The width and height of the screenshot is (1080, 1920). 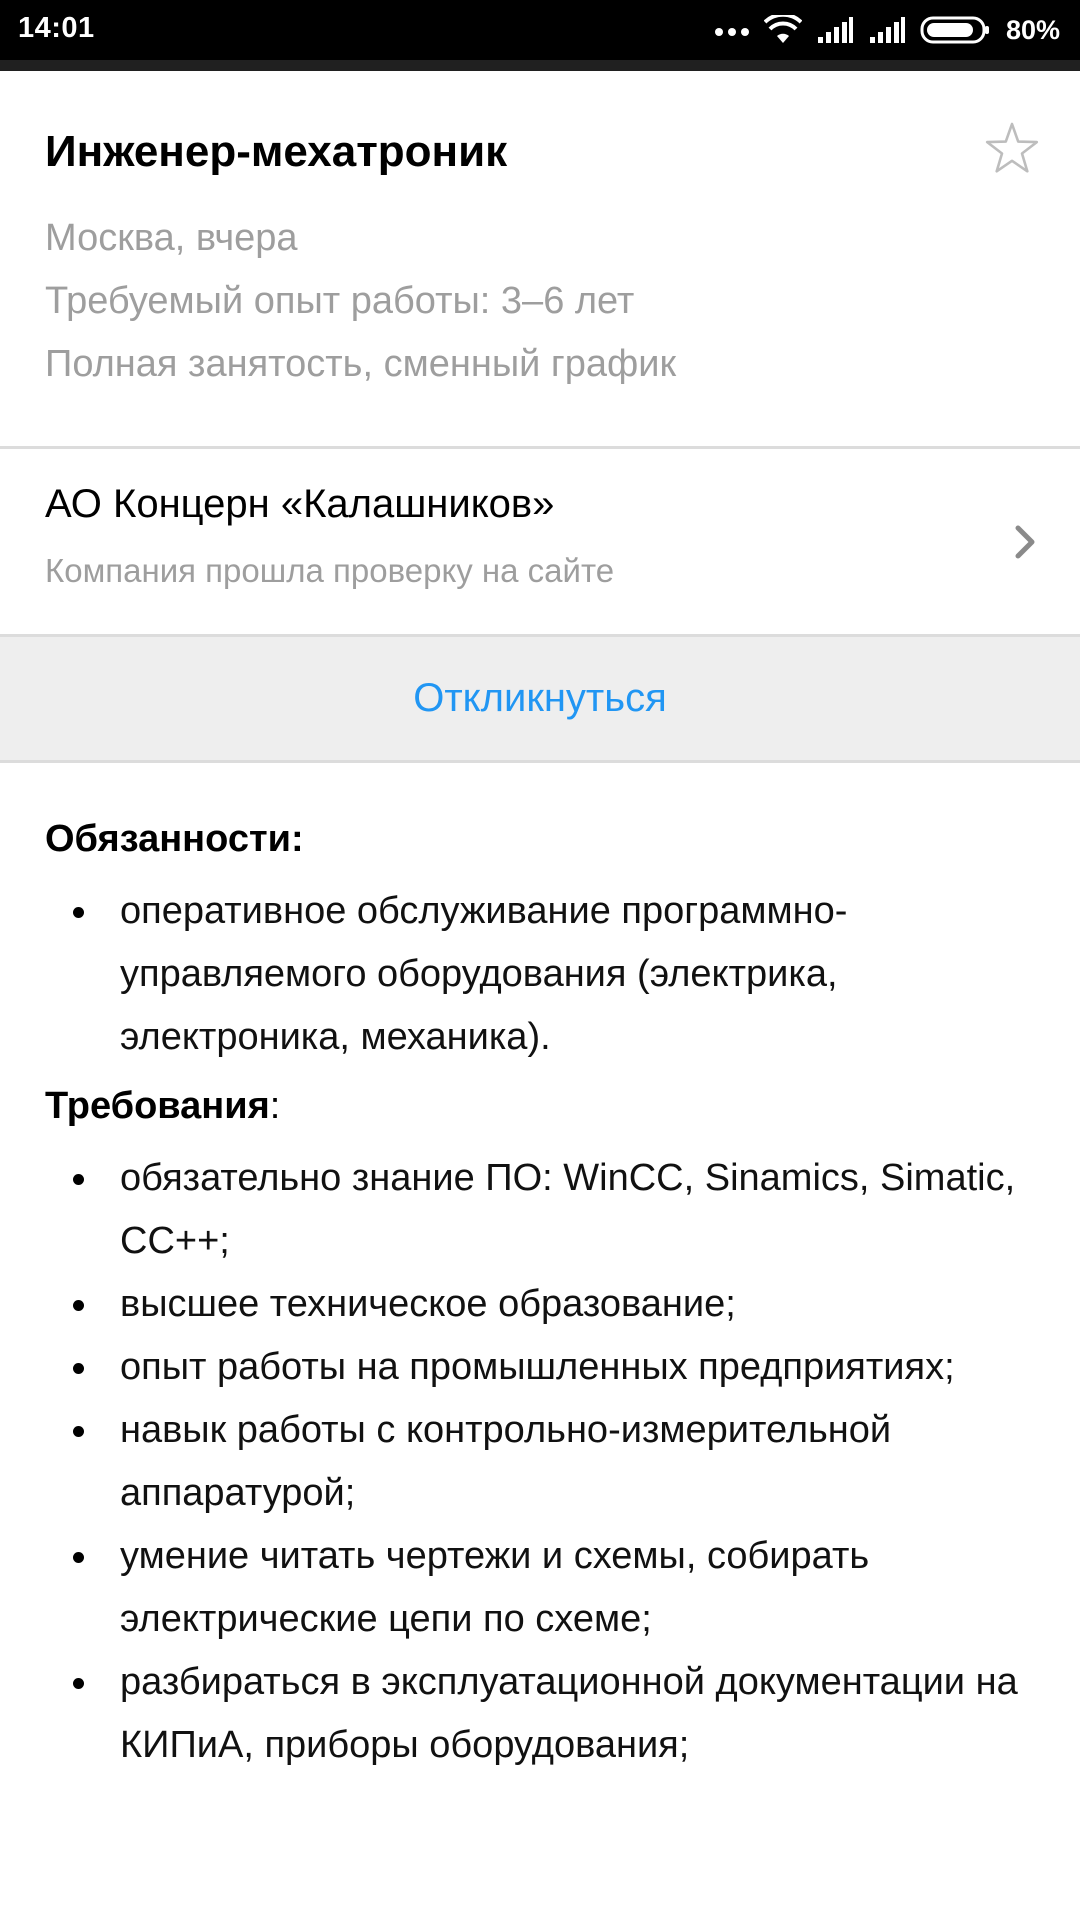 I want to click on respond-bar: Откликнуться, so click(x=540, y=698).